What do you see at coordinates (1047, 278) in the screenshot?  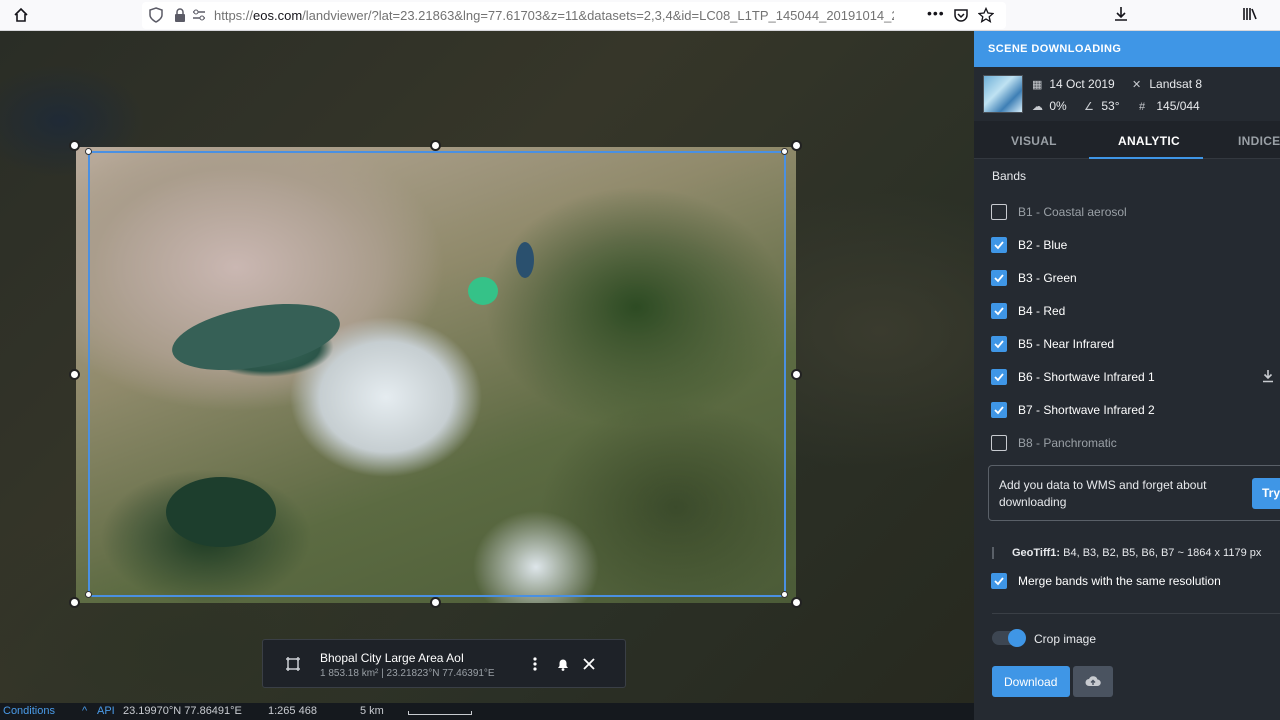 I see `band-label: B3 - Green` at bounding box center [1047, 278].